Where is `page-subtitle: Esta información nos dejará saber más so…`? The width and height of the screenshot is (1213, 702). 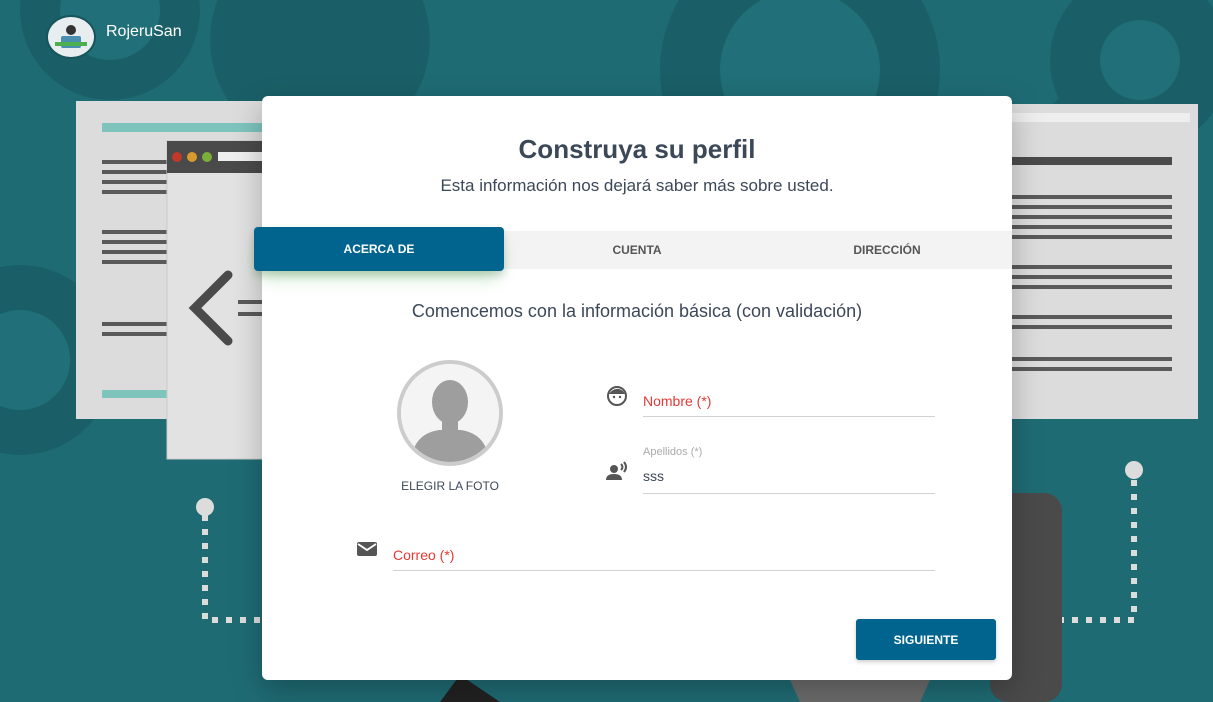 page-subtitle: Esta información nos dejará saber más so… is located at coordinates (637, 185).